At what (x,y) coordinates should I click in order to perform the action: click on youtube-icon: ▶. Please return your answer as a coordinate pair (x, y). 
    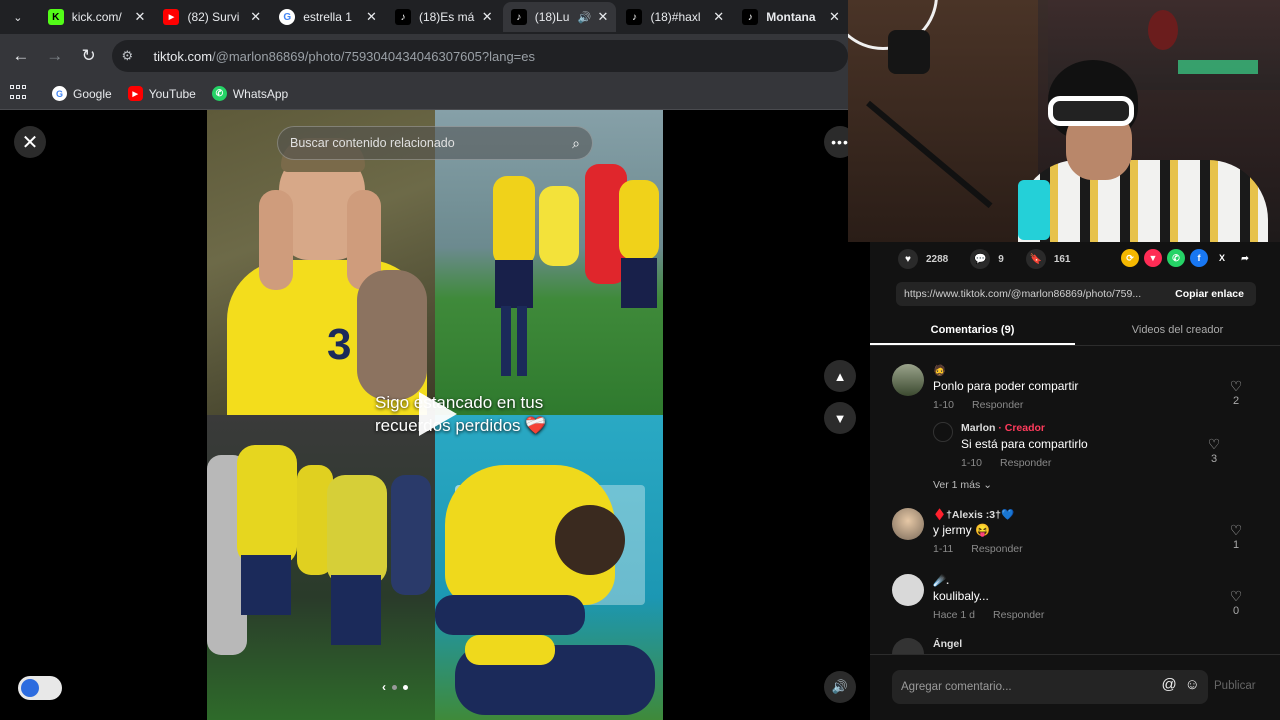
    Looking at the image, I should click on (171, 17).